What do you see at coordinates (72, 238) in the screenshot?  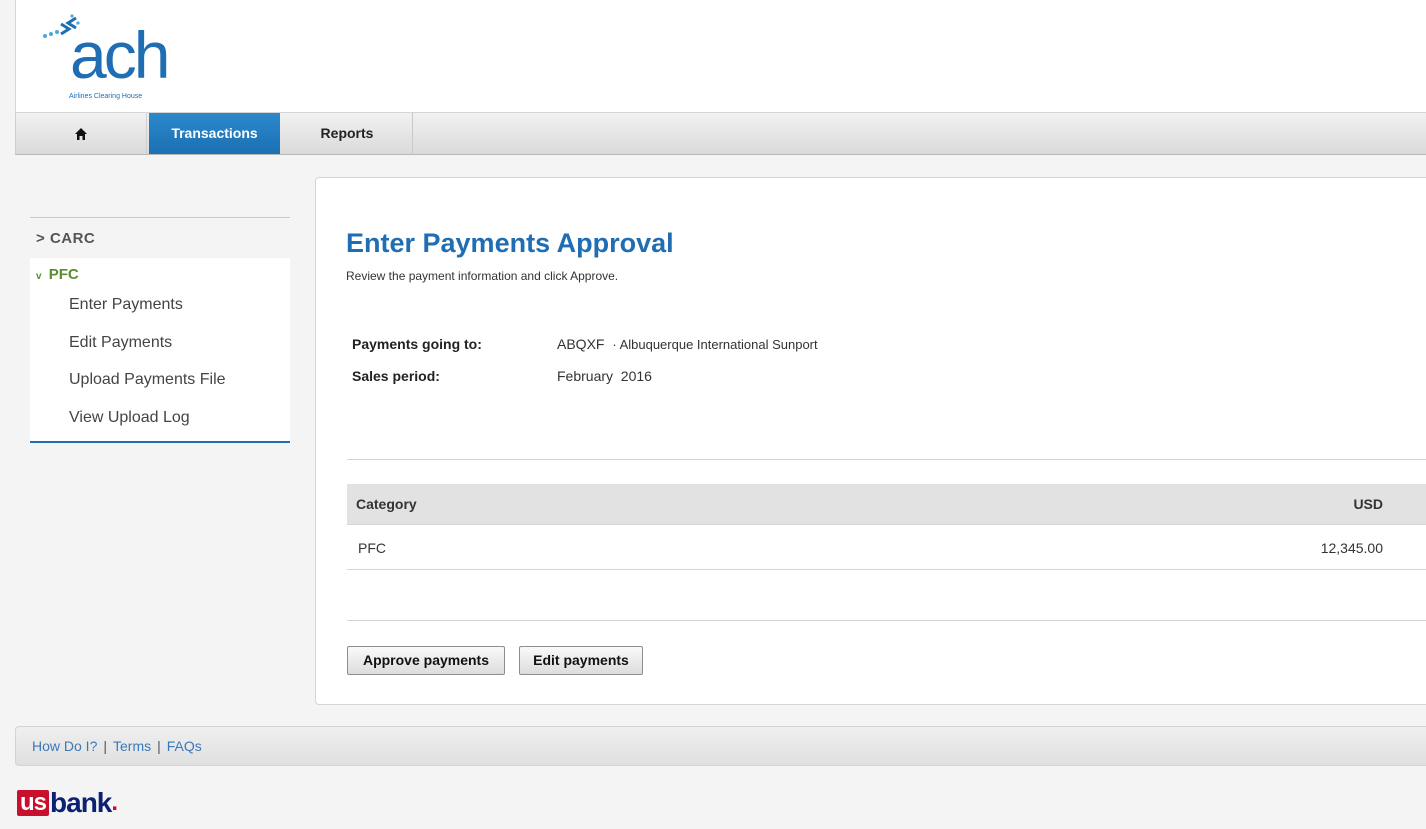 I see `sidebar-item-label: CARC` at bounding box center [72, 238].